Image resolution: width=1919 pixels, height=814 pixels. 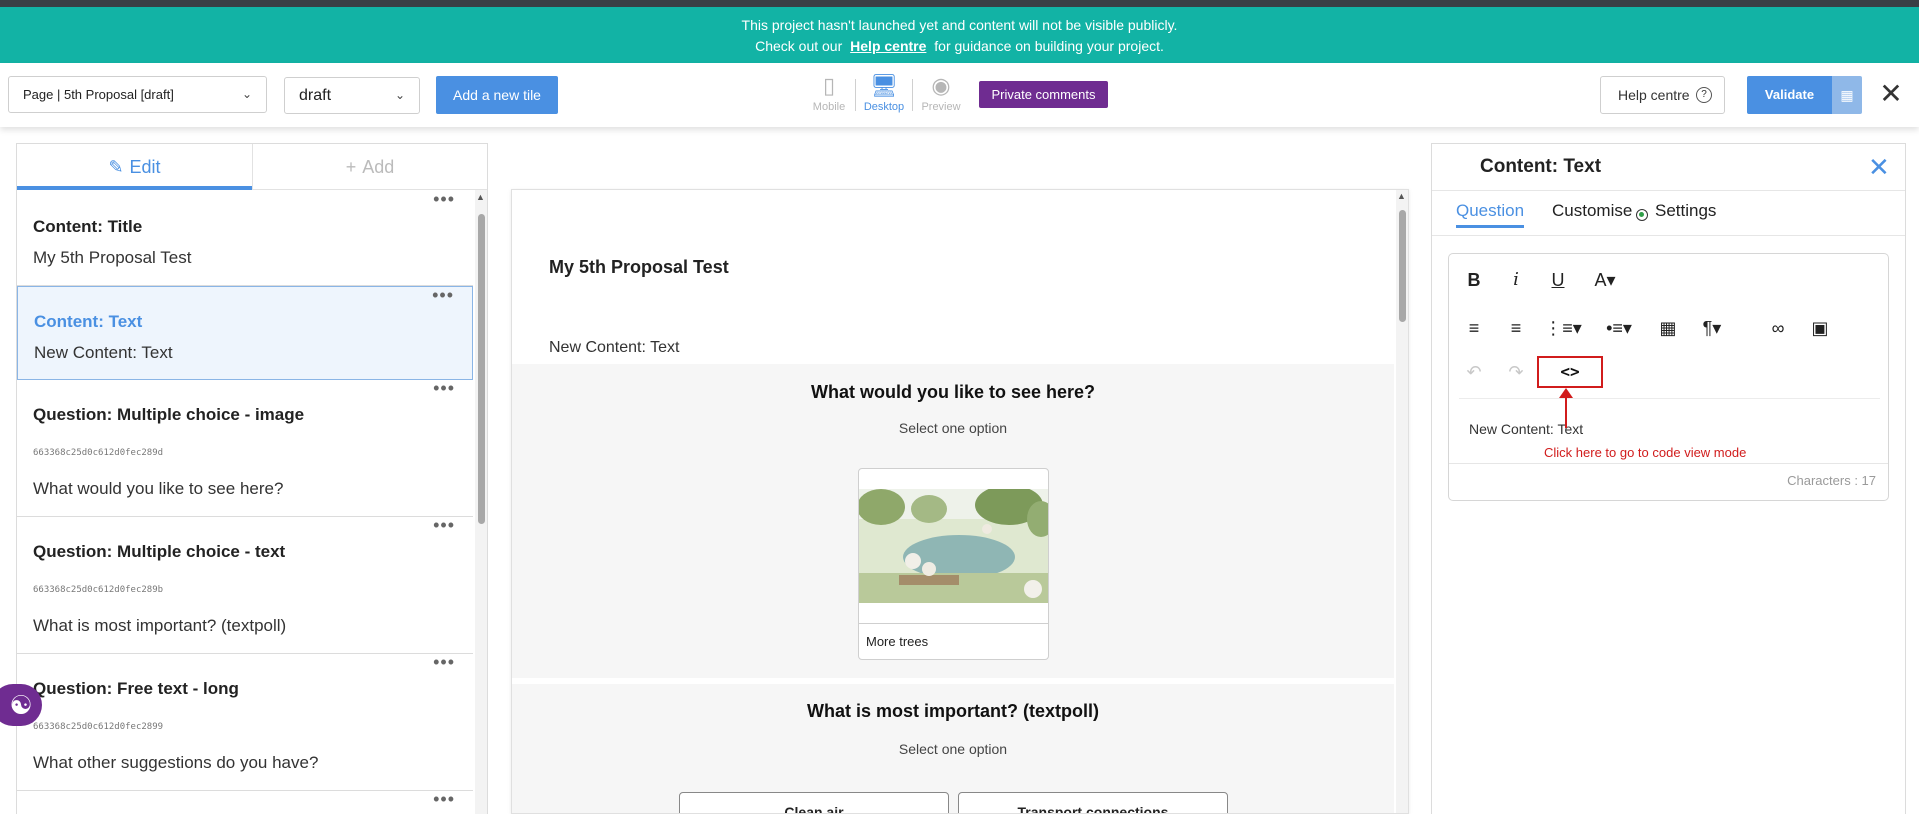 I want to click on add-new-tile-button: Add a new tile, so click(x=497, y=95).